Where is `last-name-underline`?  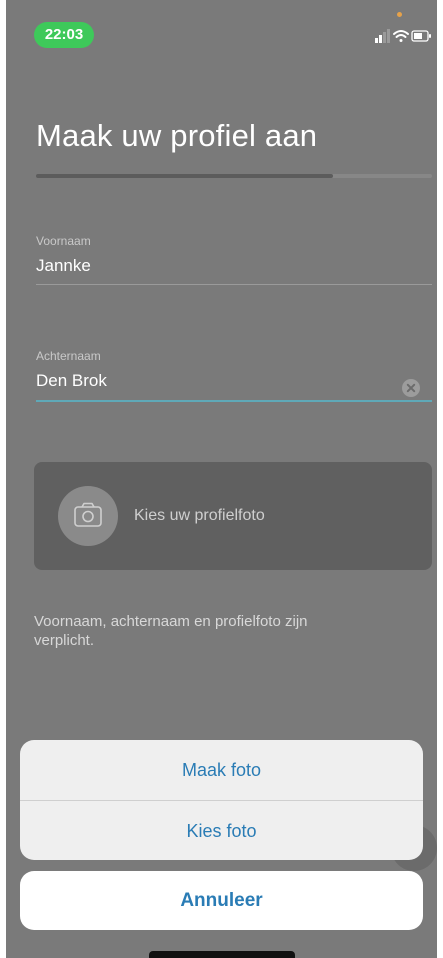
last-name-underline is located at coordinates (234, 401).